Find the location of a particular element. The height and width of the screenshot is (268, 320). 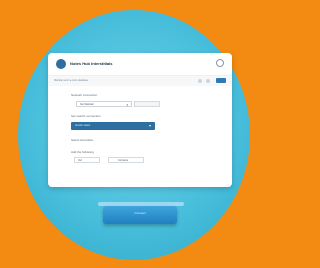

info-action-button is located at coordinates (221, 80).